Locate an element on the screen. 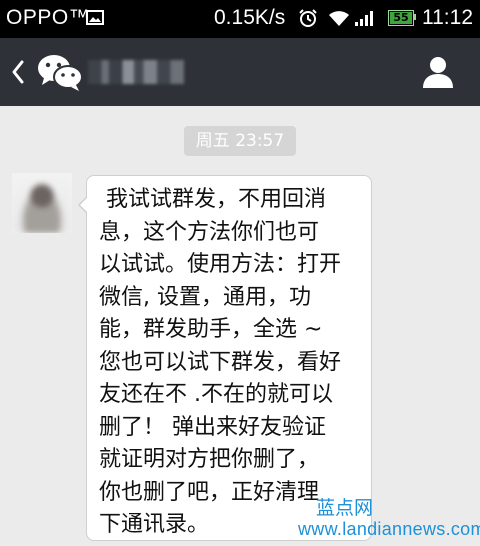 The width and height of the screenshot is (480, 546). message-line: 我试试群发，不用回消 is located at coordinates (212, 199).